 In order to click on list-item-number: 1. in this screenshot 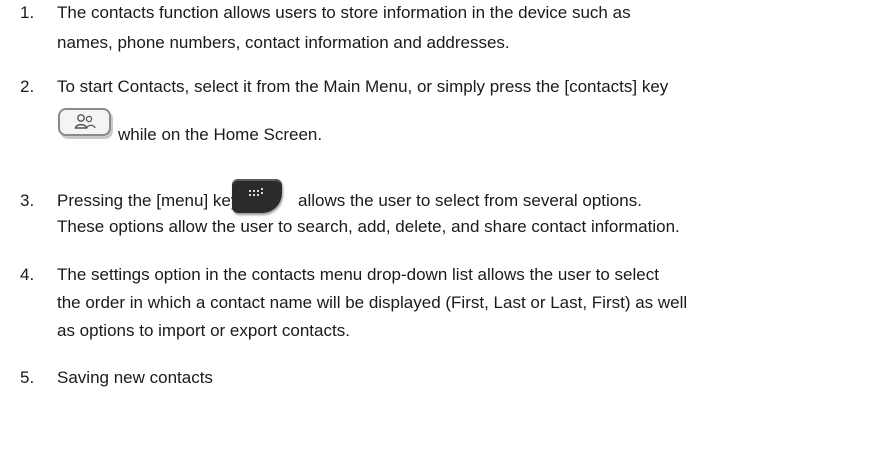, I will do `click(27, 12)`.